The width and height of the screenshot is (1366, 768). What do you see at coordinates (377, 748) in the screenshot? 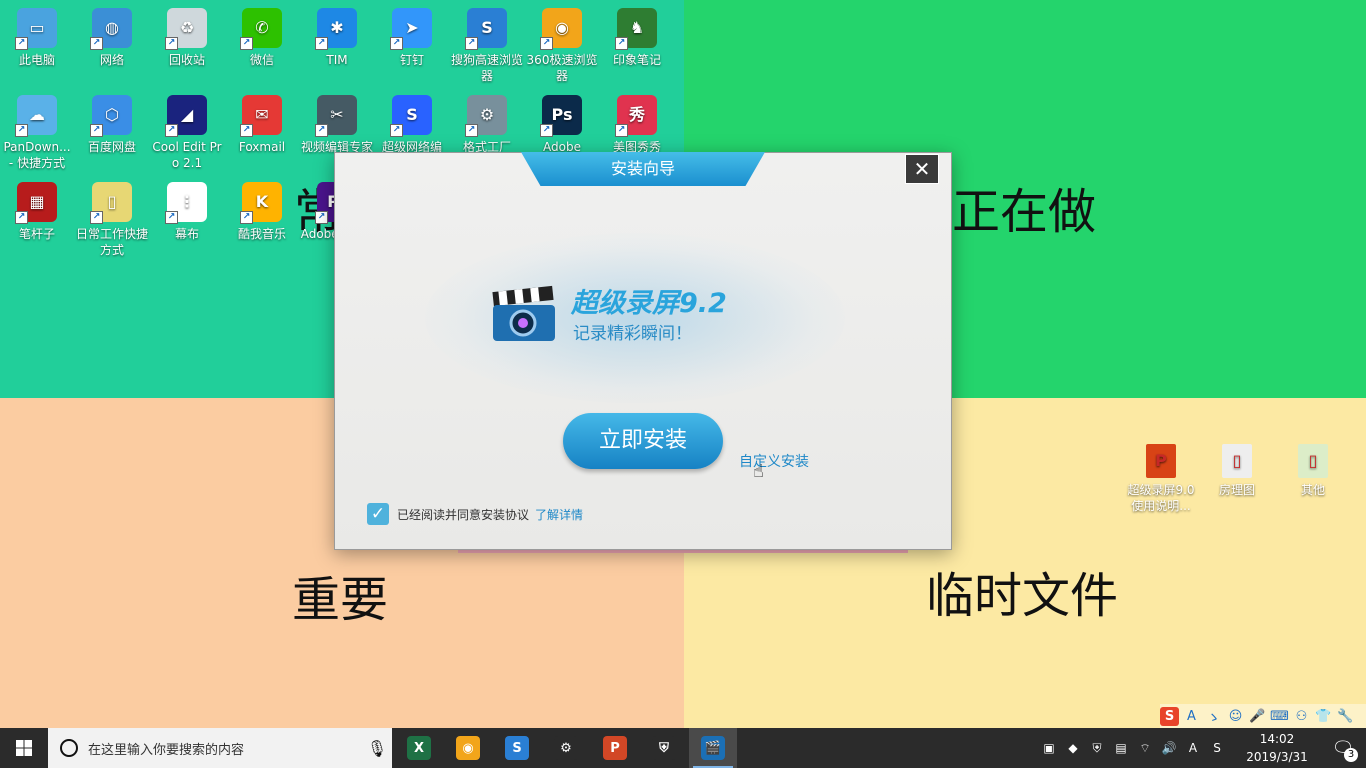
I see `microphone-icon: 🎙` at bounding box center [377, 748].